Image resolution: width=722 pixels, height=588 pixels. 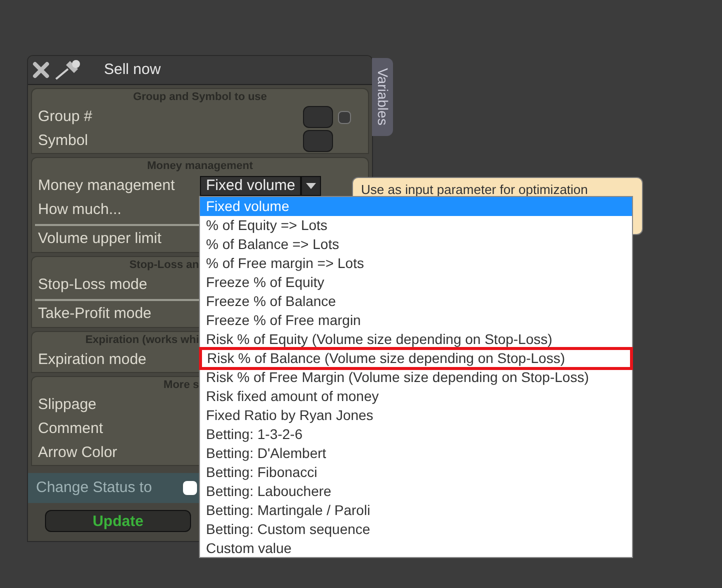 What do you see at coordinates (416, 244) in the screenshot?
I see `dropdown-option: % of Balance => Lots` at bounding box center [416, 244].